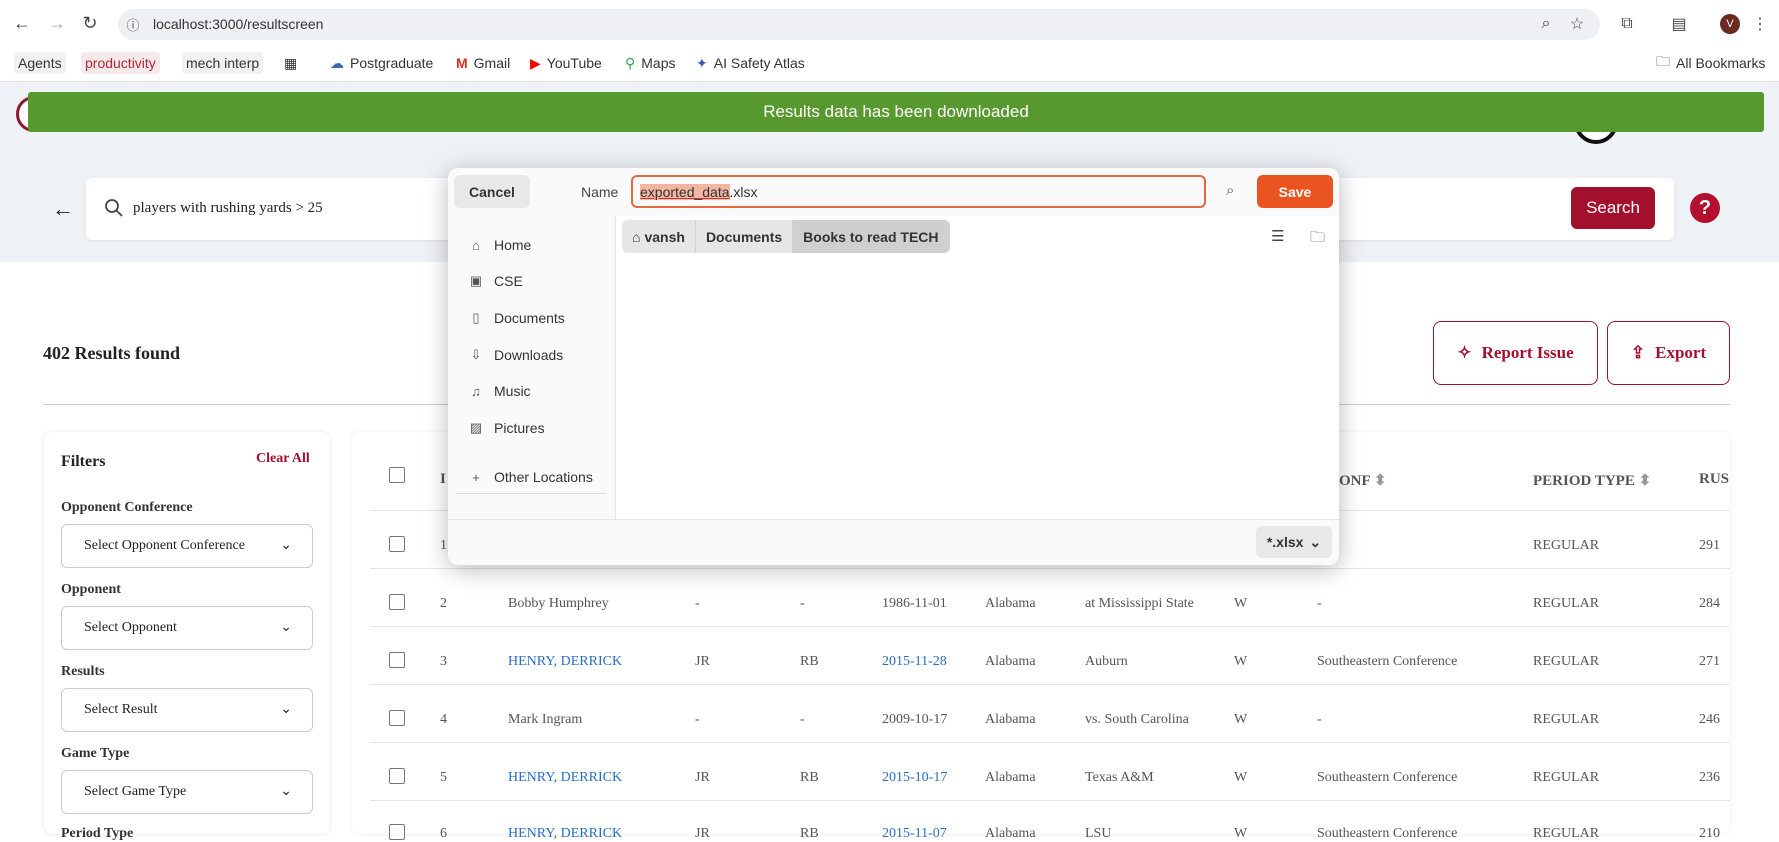  What do you see at coordinates (90, 23) in the screenshot?
I see `reload-icon: ↻` at bounding box center [90, 23].